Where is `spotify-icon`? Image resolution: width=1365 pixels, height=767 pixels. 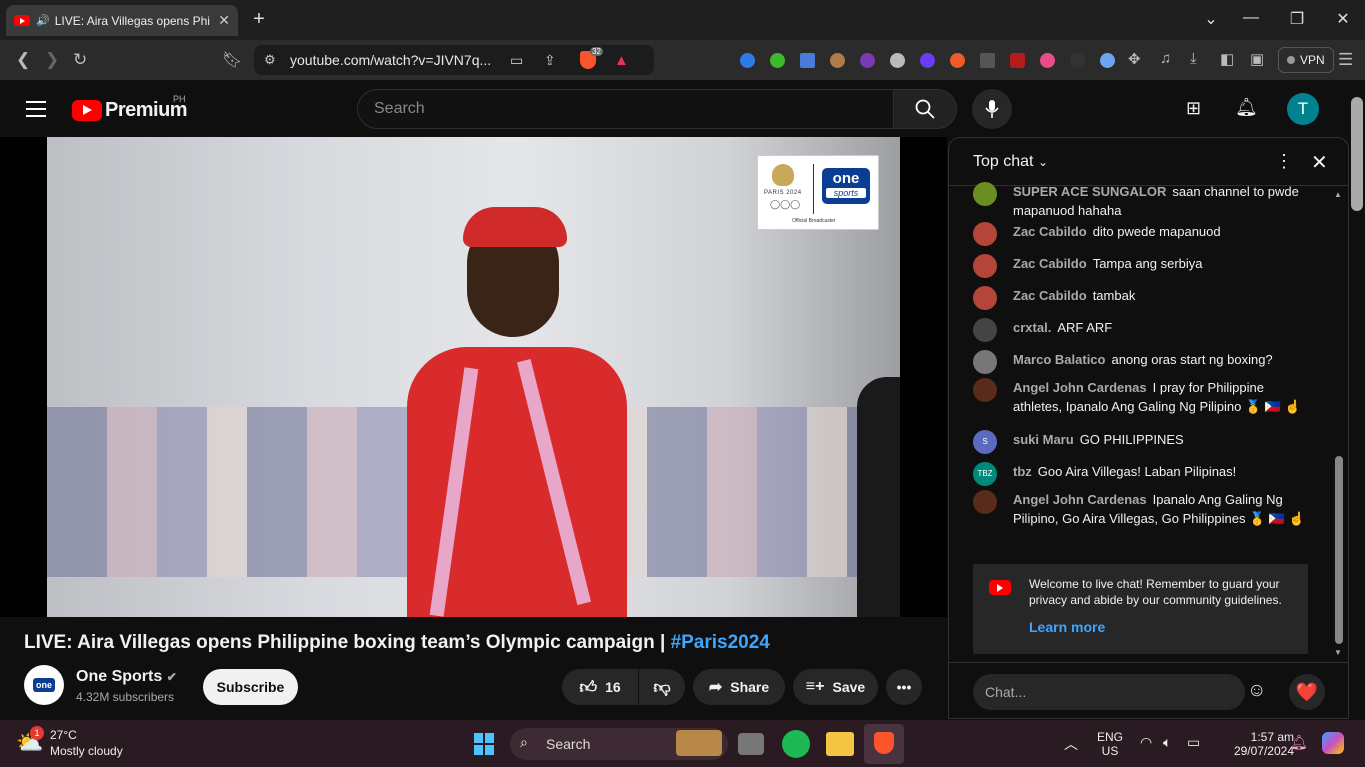 spotify-icon is located at coordinates (796, 744).